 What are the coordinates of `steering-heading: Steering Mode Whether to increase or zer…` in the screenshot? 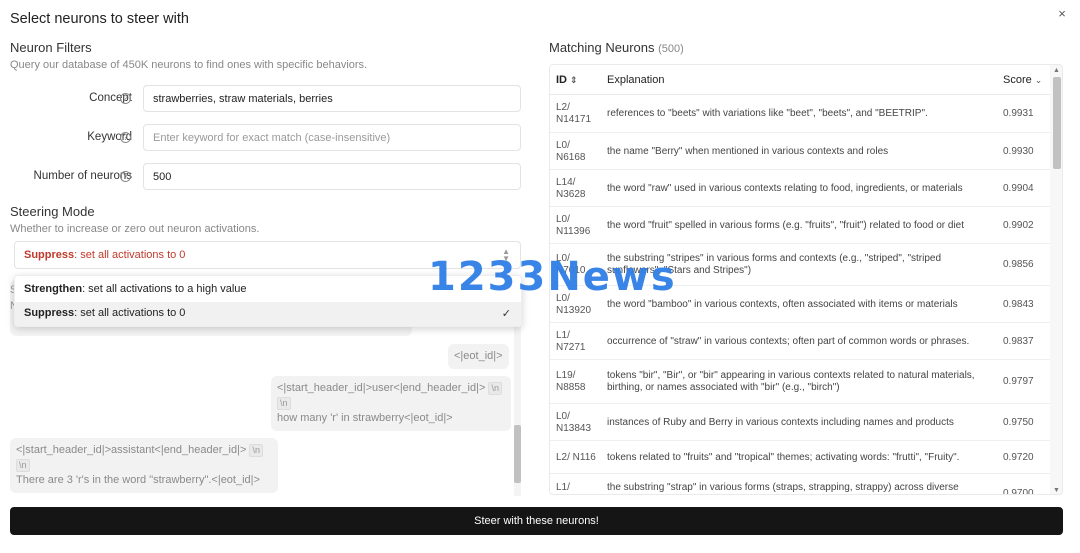 It's located at (134, 219).